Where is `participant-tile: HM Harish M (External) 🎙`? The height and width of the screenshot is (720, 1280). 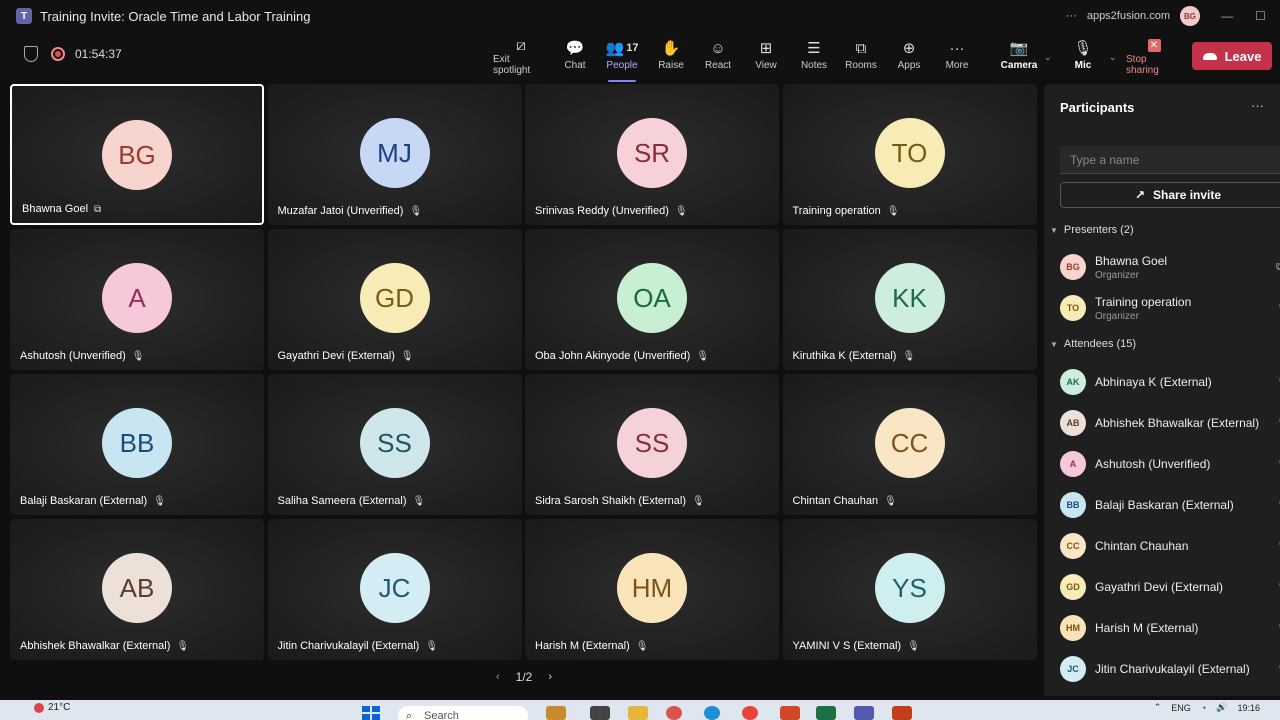 participant-tile: HM Harish M (External) 🎙 is located at coordinates (652, 589).